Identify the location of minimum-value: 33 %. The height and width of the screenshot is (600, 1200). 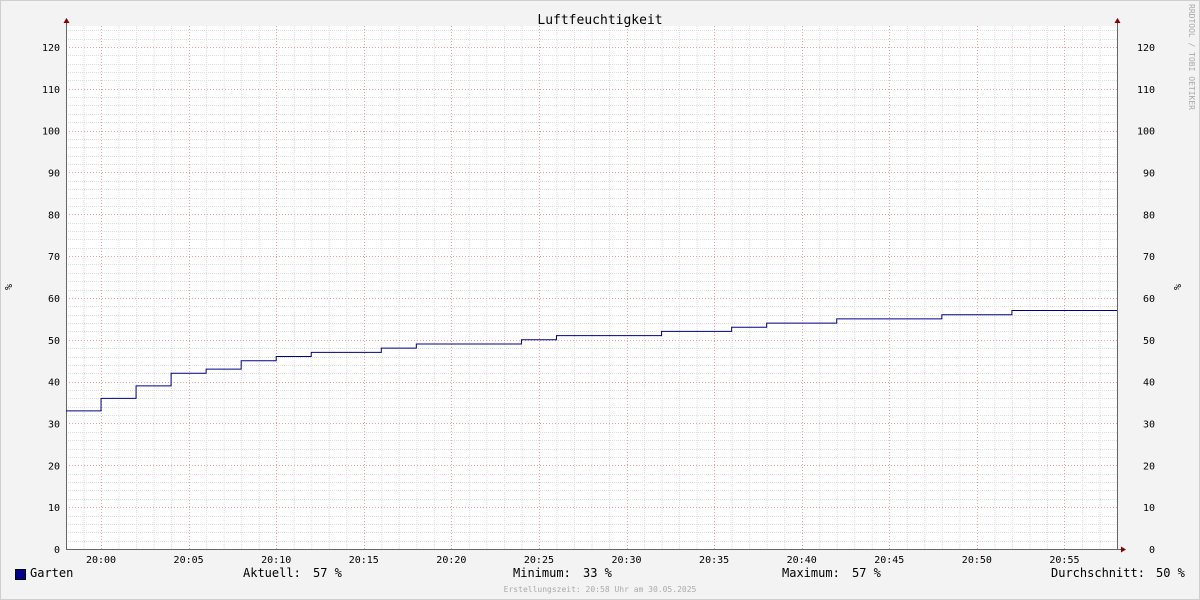
(597, 573).